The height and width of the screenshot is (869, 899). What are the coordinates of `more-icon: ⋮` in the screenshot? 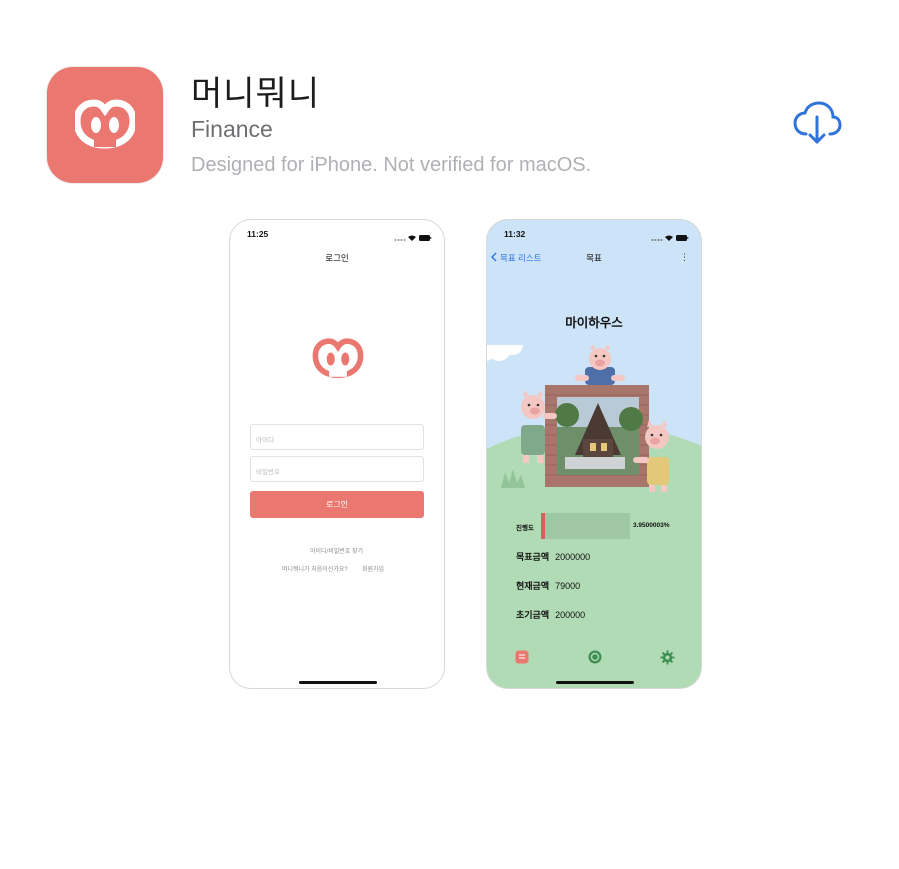 It's located at (684, 257).